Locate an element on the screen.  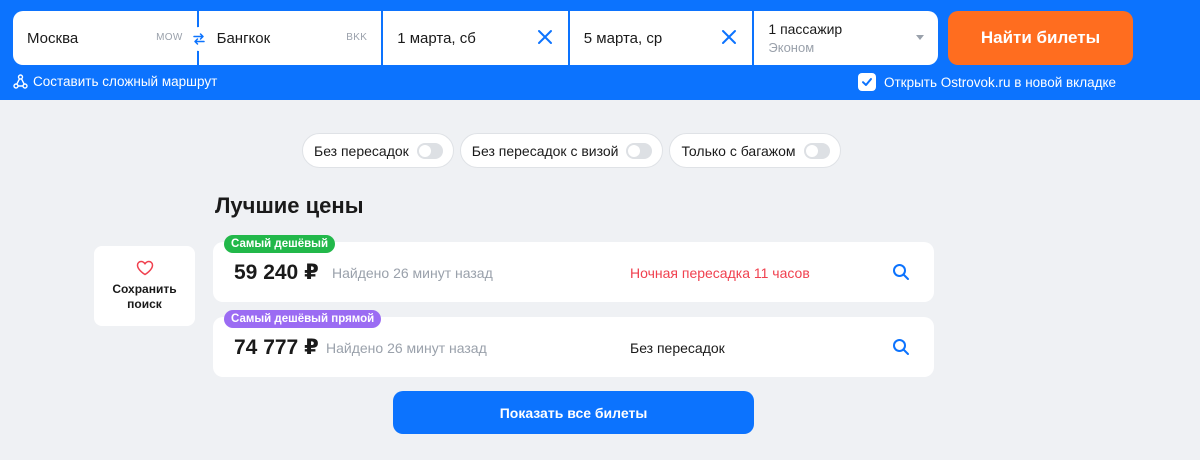
check-icon is located at coordinates (867, 82).